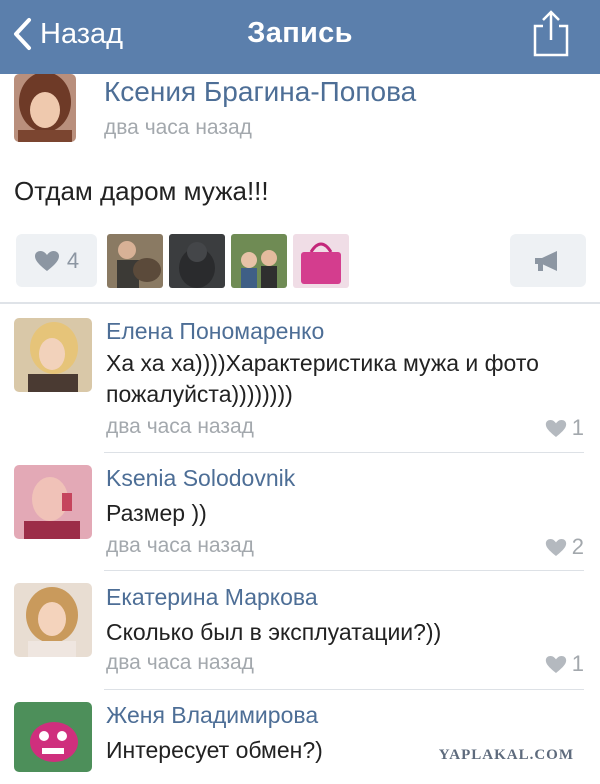 This screenshot has width=600, height=784. I want to click on comment-author: Ksenia Solodovnik, so click(200, 478).